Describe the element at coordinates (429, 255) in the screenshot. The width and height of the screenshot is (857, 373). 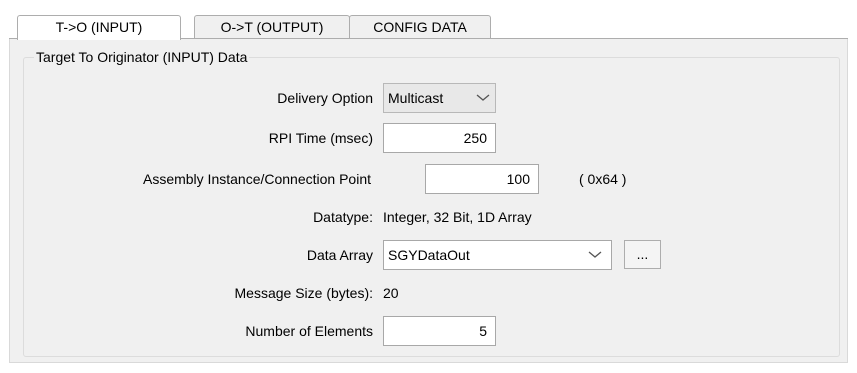
I see `data-array-value: SGYDataOut` at that location.